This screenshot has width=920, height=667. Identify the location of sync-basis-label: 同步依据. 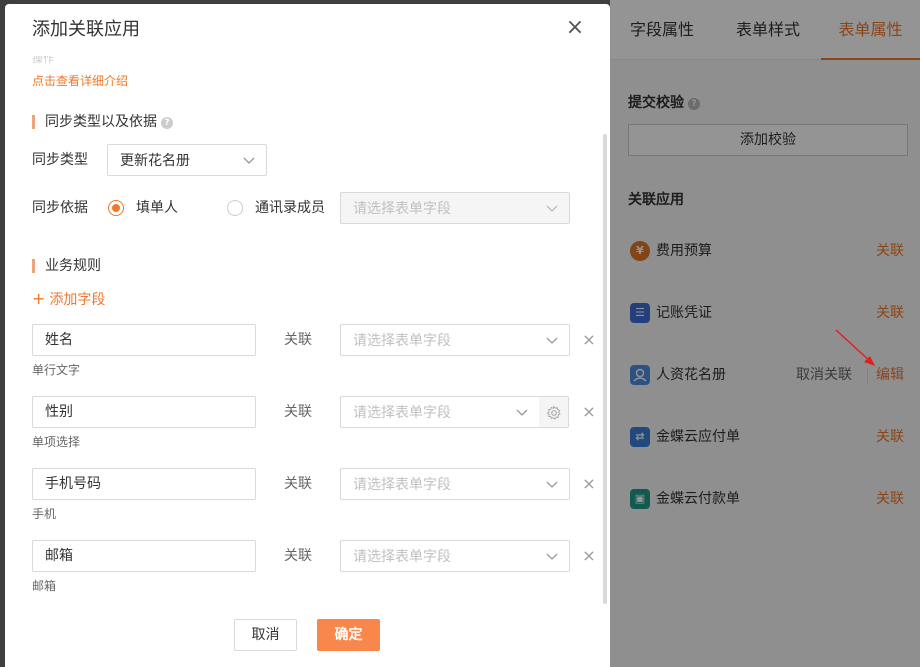
(60, 208).